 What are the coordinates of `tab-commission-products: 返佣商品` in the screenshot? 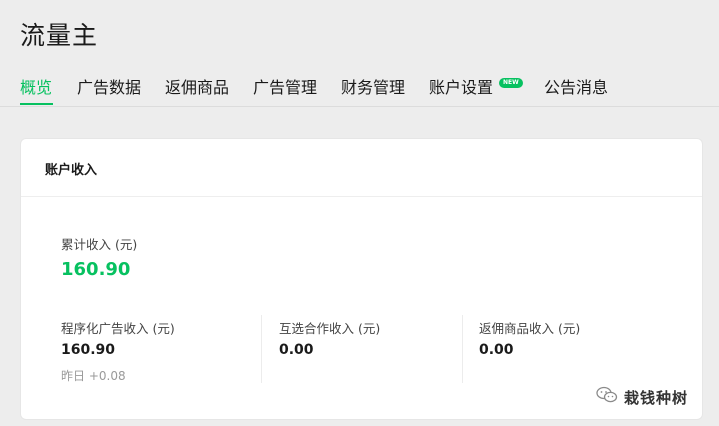 It's located at (197, 86).